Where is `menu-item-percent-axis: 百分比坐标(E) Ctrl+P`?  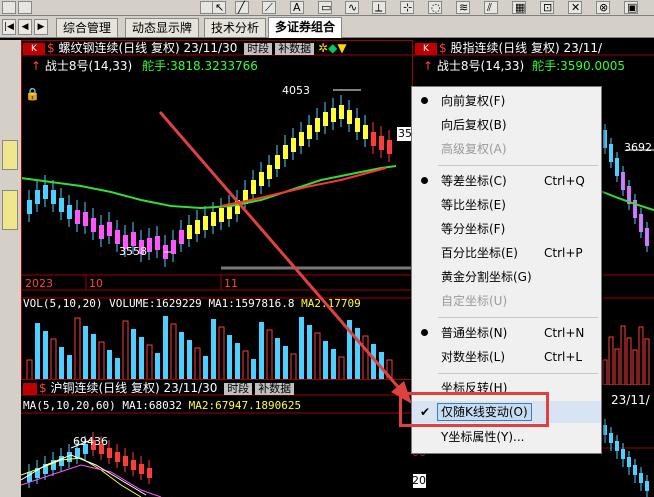
menu-item-percent-axis: 百分比坐标(E) Ctrl+P is located at coordinates (506, 253).